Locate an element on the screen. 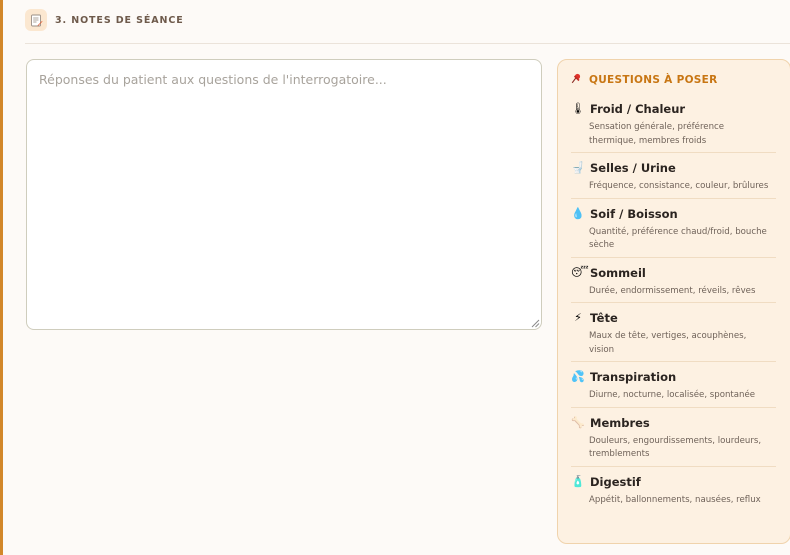 The height and width of the screenshot is (555, 790). question-row: 🧴 Digestif is located at coordinates (673, 482).